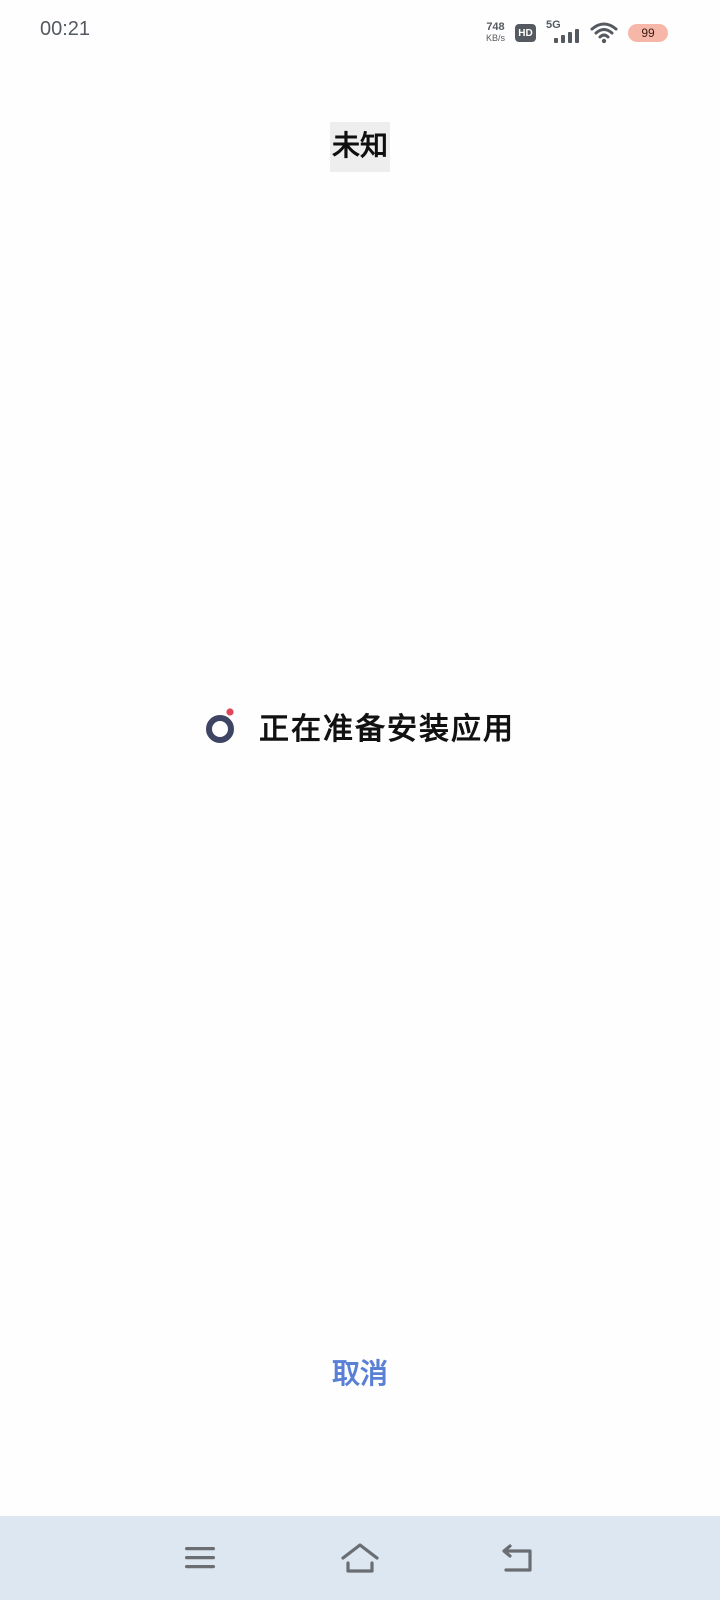 The image size is (720, 1600). I want to click on menu-icon, so click(200, 1558).